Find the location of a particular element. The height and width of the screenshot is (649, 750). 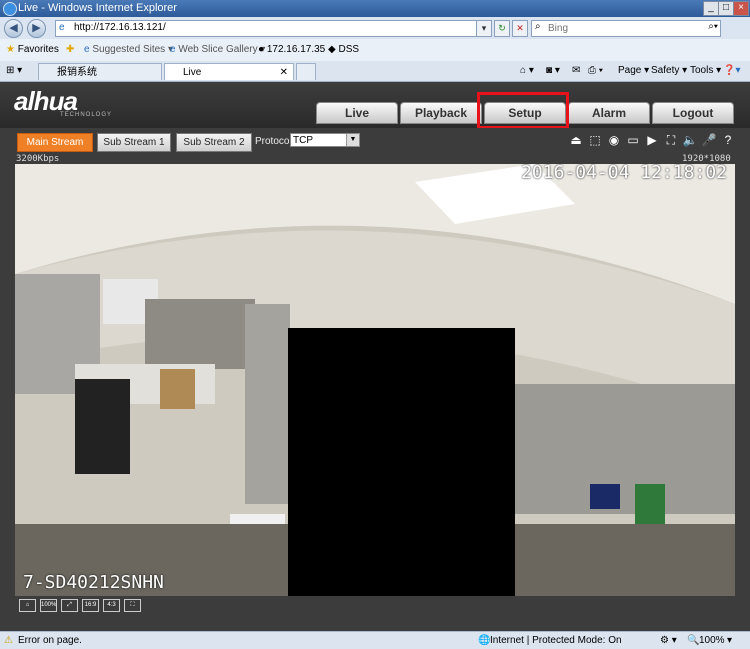

zoom-icon: 🔍 is located at coordinates (693, 640).